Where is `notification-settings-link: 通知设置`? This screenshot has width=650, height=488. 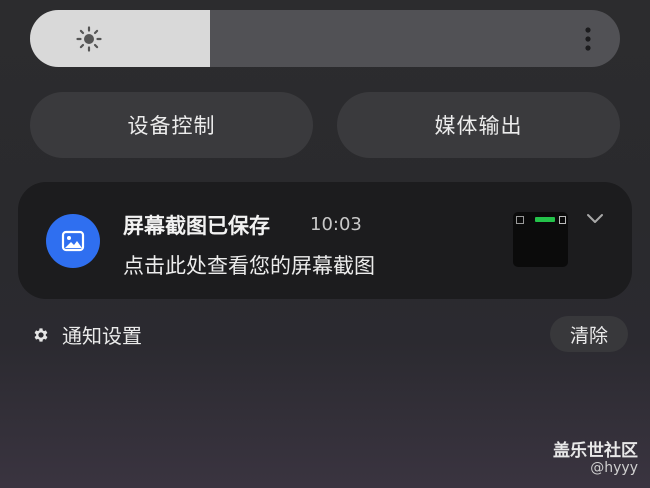
notification-settings-link: 通知设置 is located at coordinates (87, 334).